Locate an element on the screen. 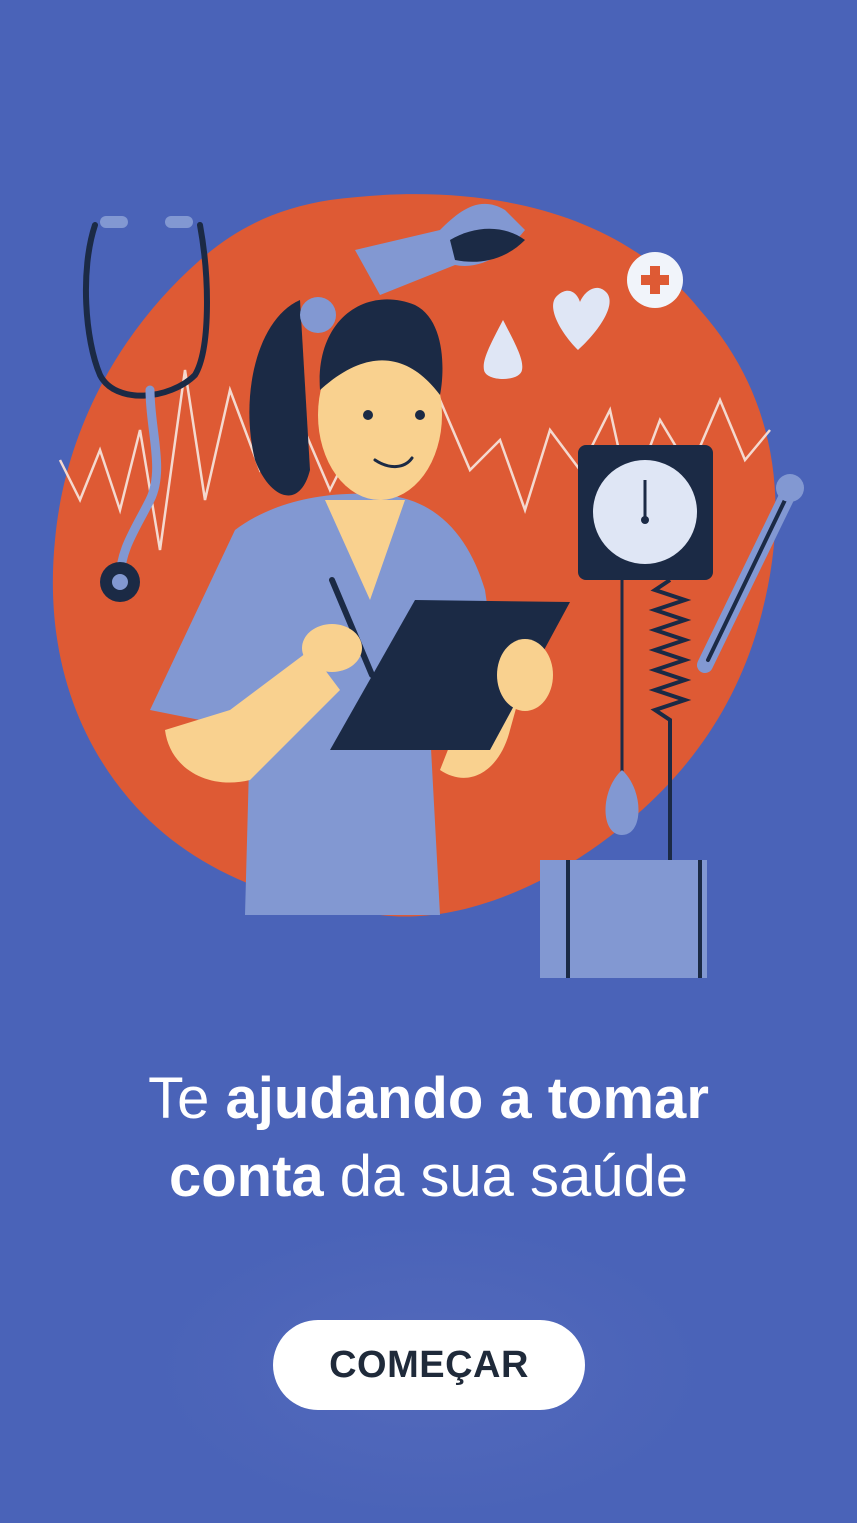 Image resolution: width=857 pixels, height=1523 pixels. headline-bold-1: ajudando a tomar is located at coordinates (467, 1098).